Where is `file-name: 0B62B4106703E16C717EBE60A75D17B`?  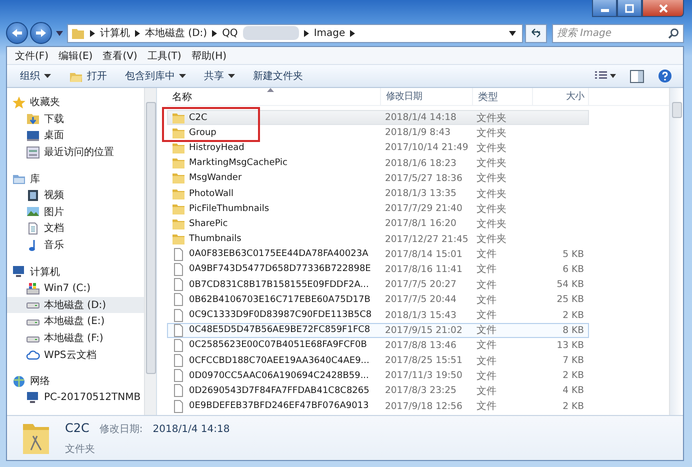
file-name: 0B62B4106703E16C717EBE60A75D17B is located at coordinates (279, 299).